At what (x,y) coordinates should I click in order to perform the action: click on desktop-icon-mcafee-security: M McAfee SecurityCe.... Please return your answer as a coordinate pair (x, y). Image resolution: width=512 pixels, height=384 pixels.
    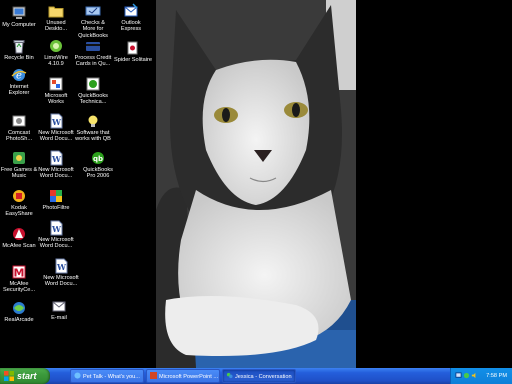
    Looking at the image, I should click on (19, 279).